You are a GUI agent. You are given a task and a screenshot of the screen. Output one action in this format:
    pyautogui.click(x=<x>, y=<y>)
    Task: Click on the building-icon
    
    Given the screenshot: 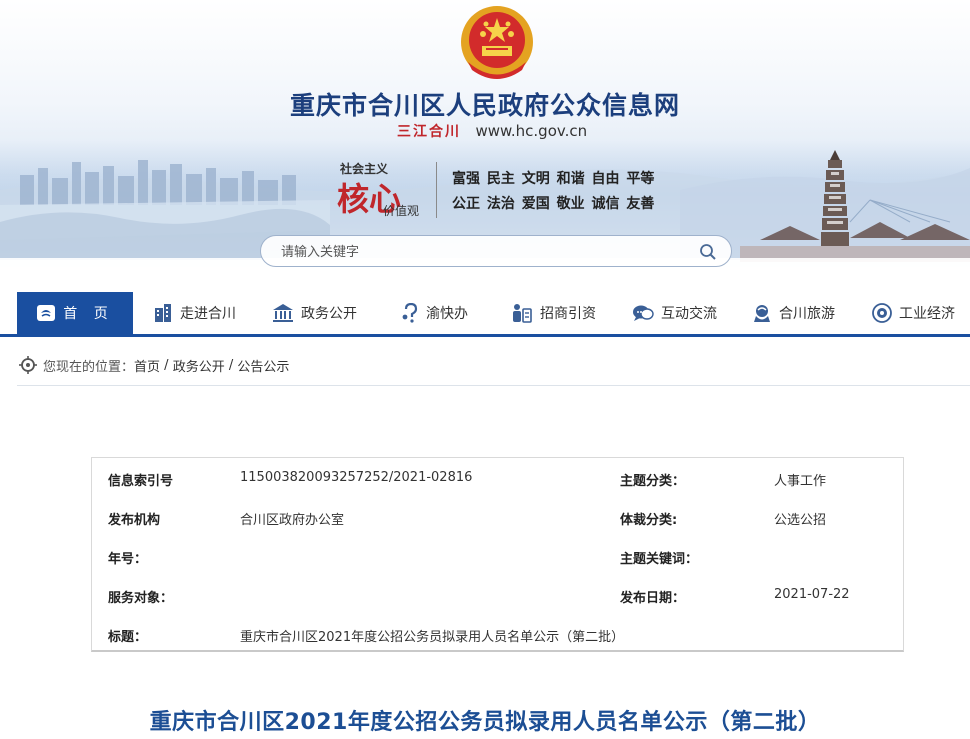 What is the action you would take?
    pyautogui.click(x=163, y=313)
    